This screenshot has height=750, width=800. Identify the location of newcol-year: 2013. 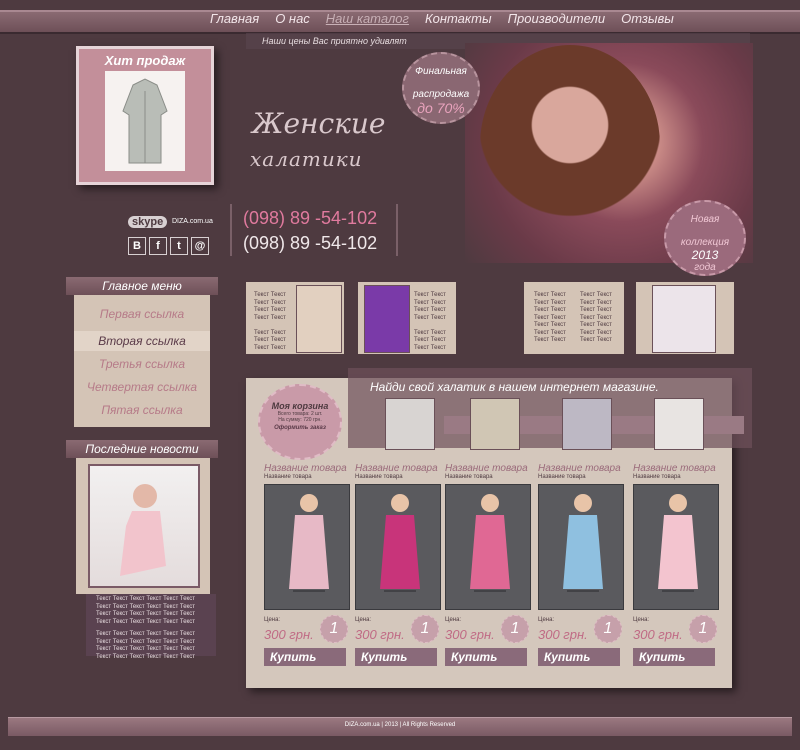
(705, 255).